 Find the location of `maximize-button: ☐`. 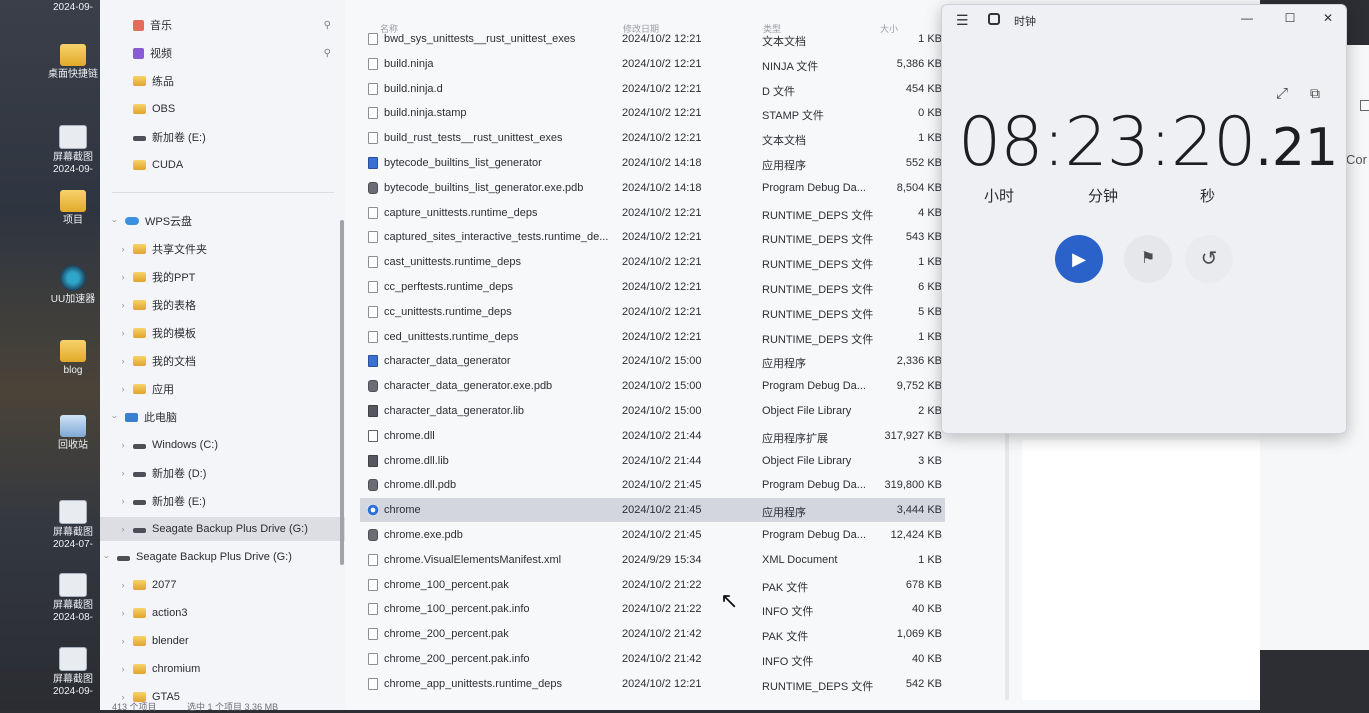

maximize-button: ☐ is located at coordinates (1290, 18).